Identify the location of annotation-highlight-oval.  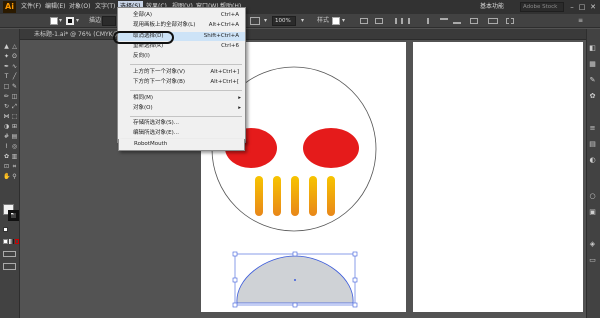
(143, 37).